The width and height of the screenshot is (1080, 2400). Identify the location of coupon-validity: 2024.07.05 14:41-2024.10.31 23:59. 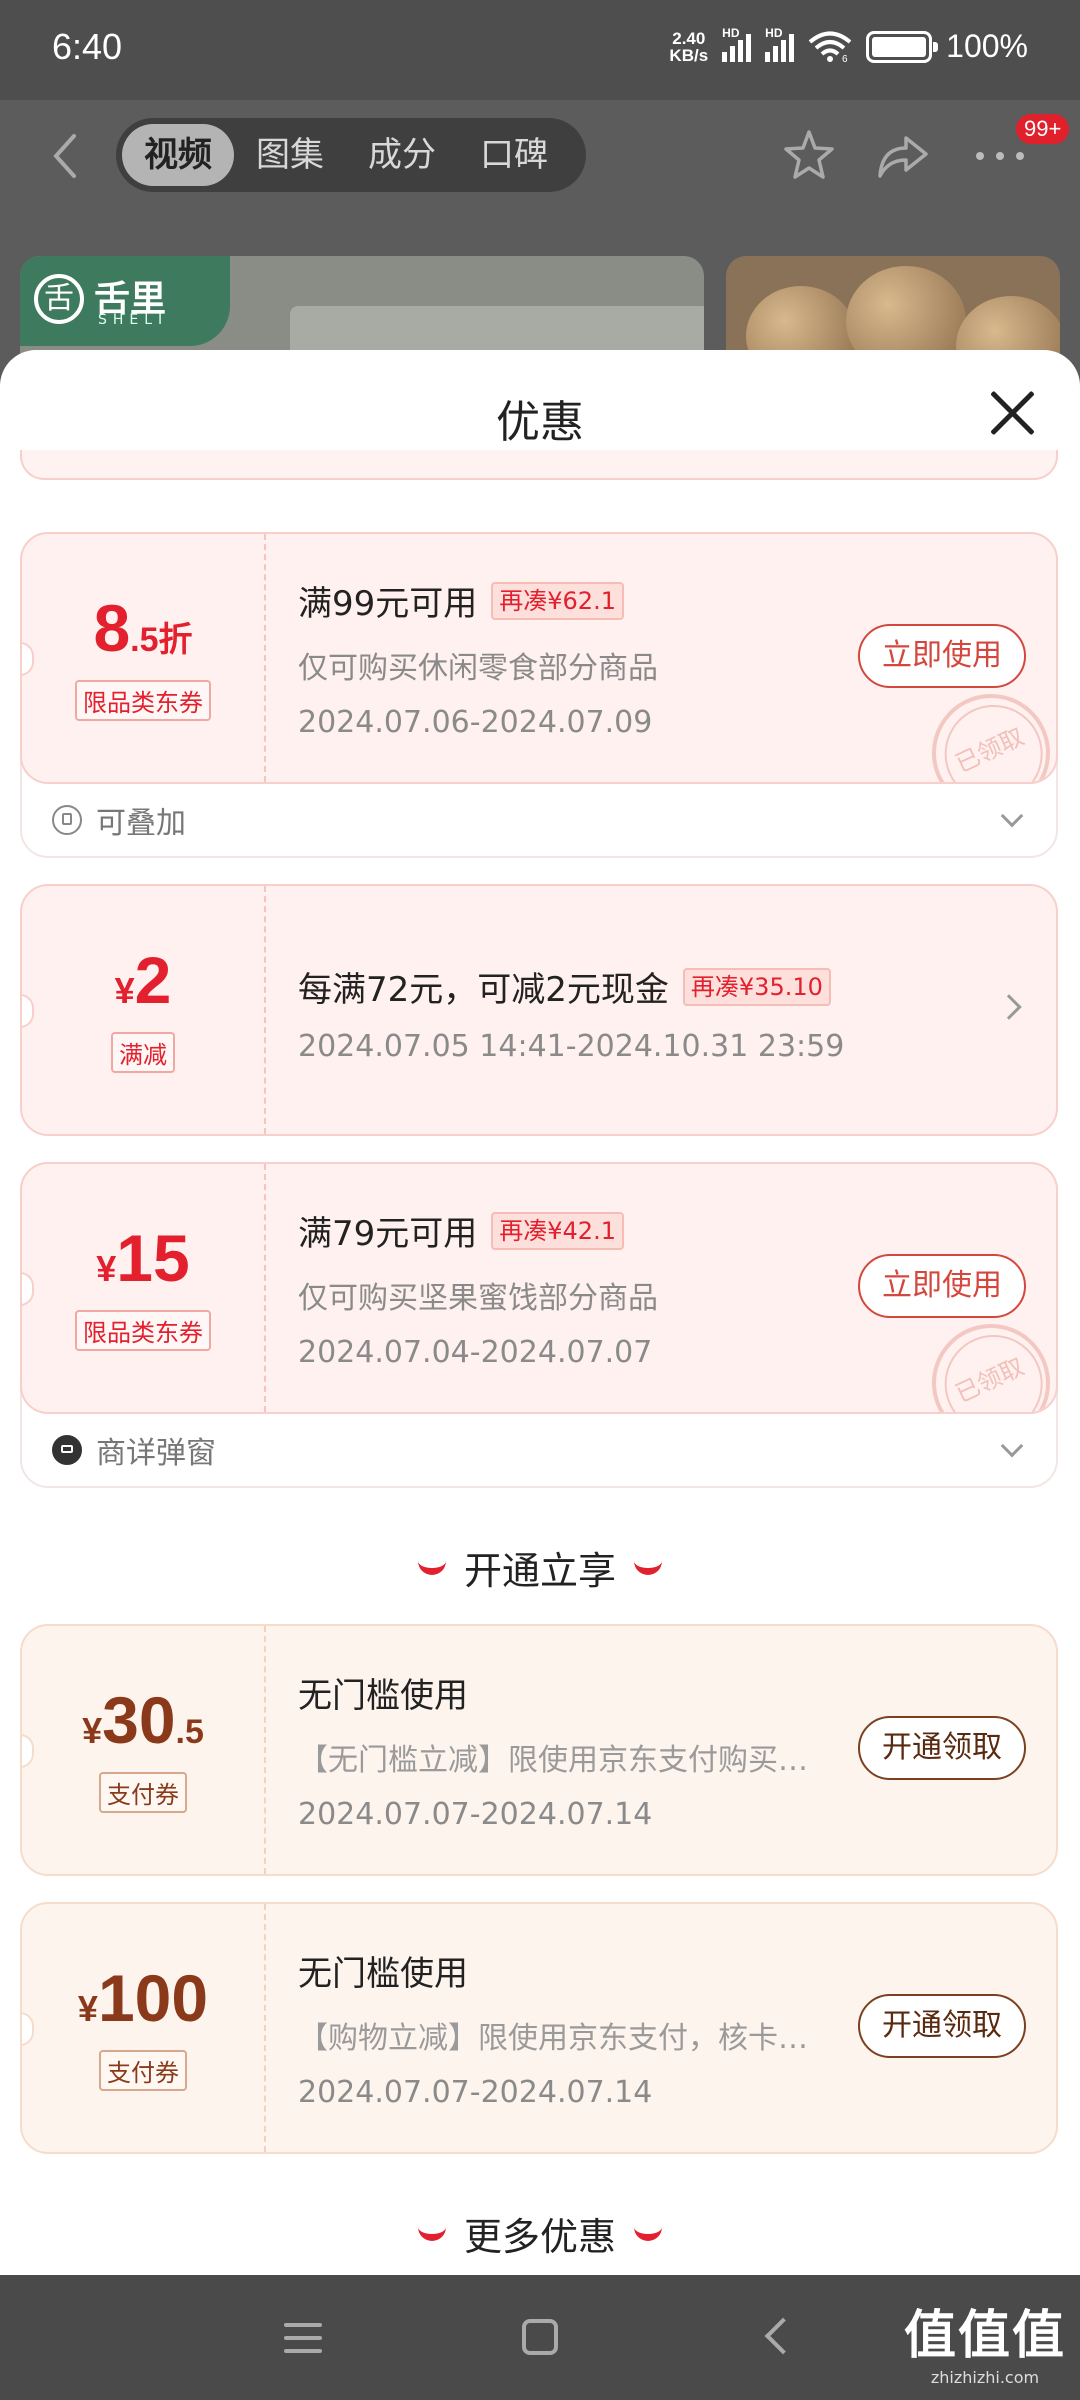
(571, 1046).